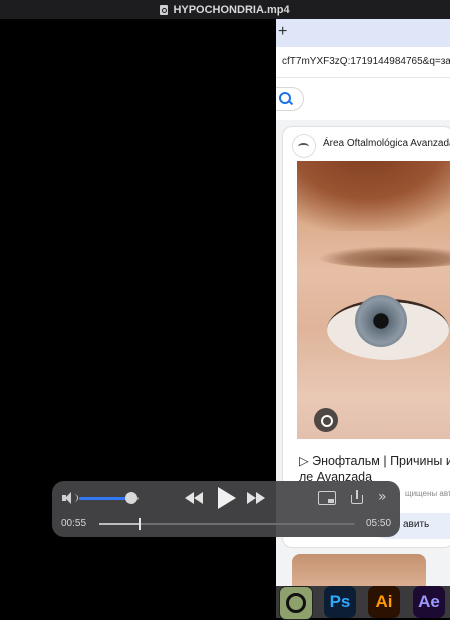  I want to click on visit-button-label: авить, so click(416, 524).